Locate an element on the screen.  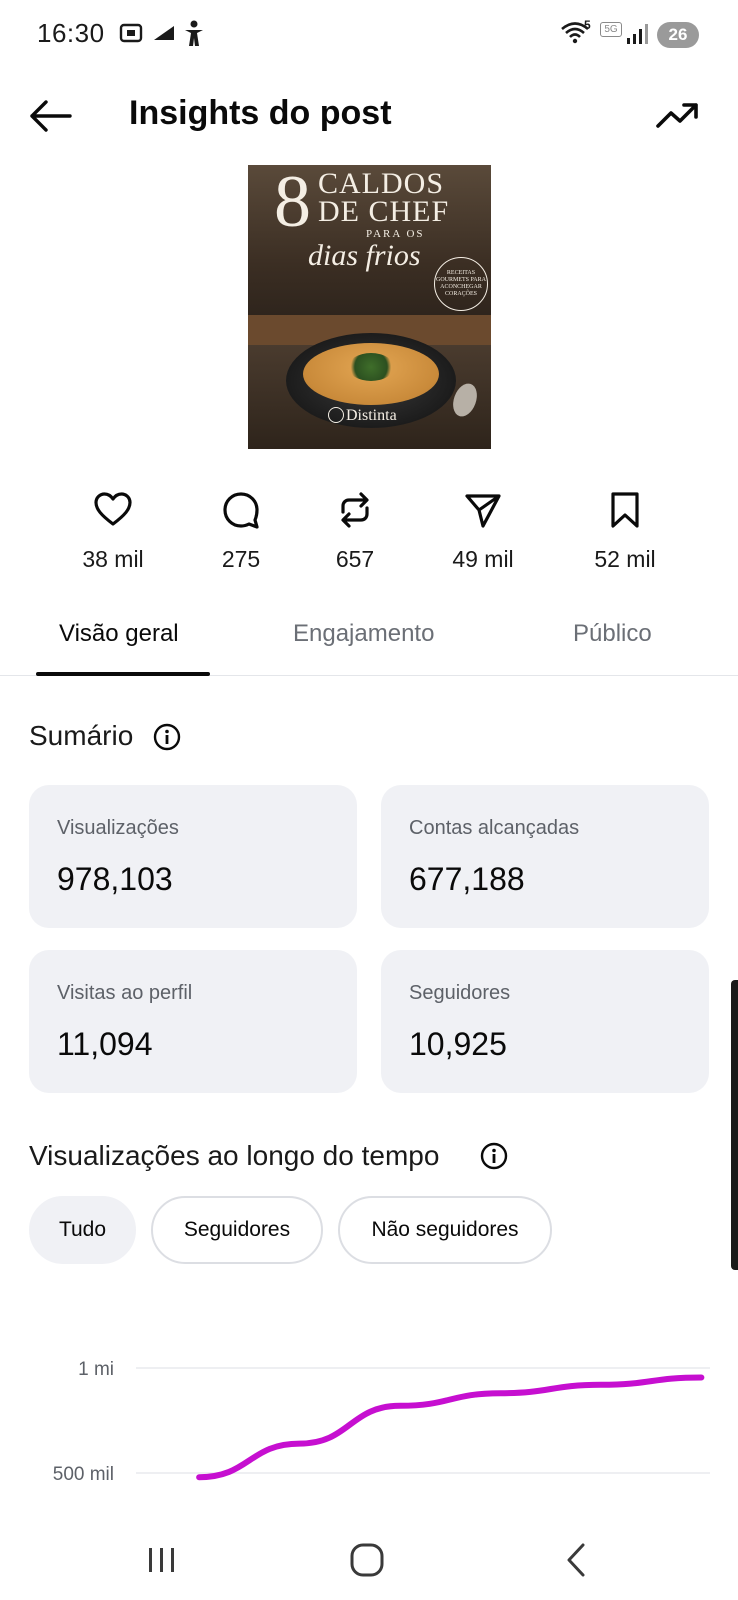
tab-engagement: Engajamento is located at coordinates (363, 634).